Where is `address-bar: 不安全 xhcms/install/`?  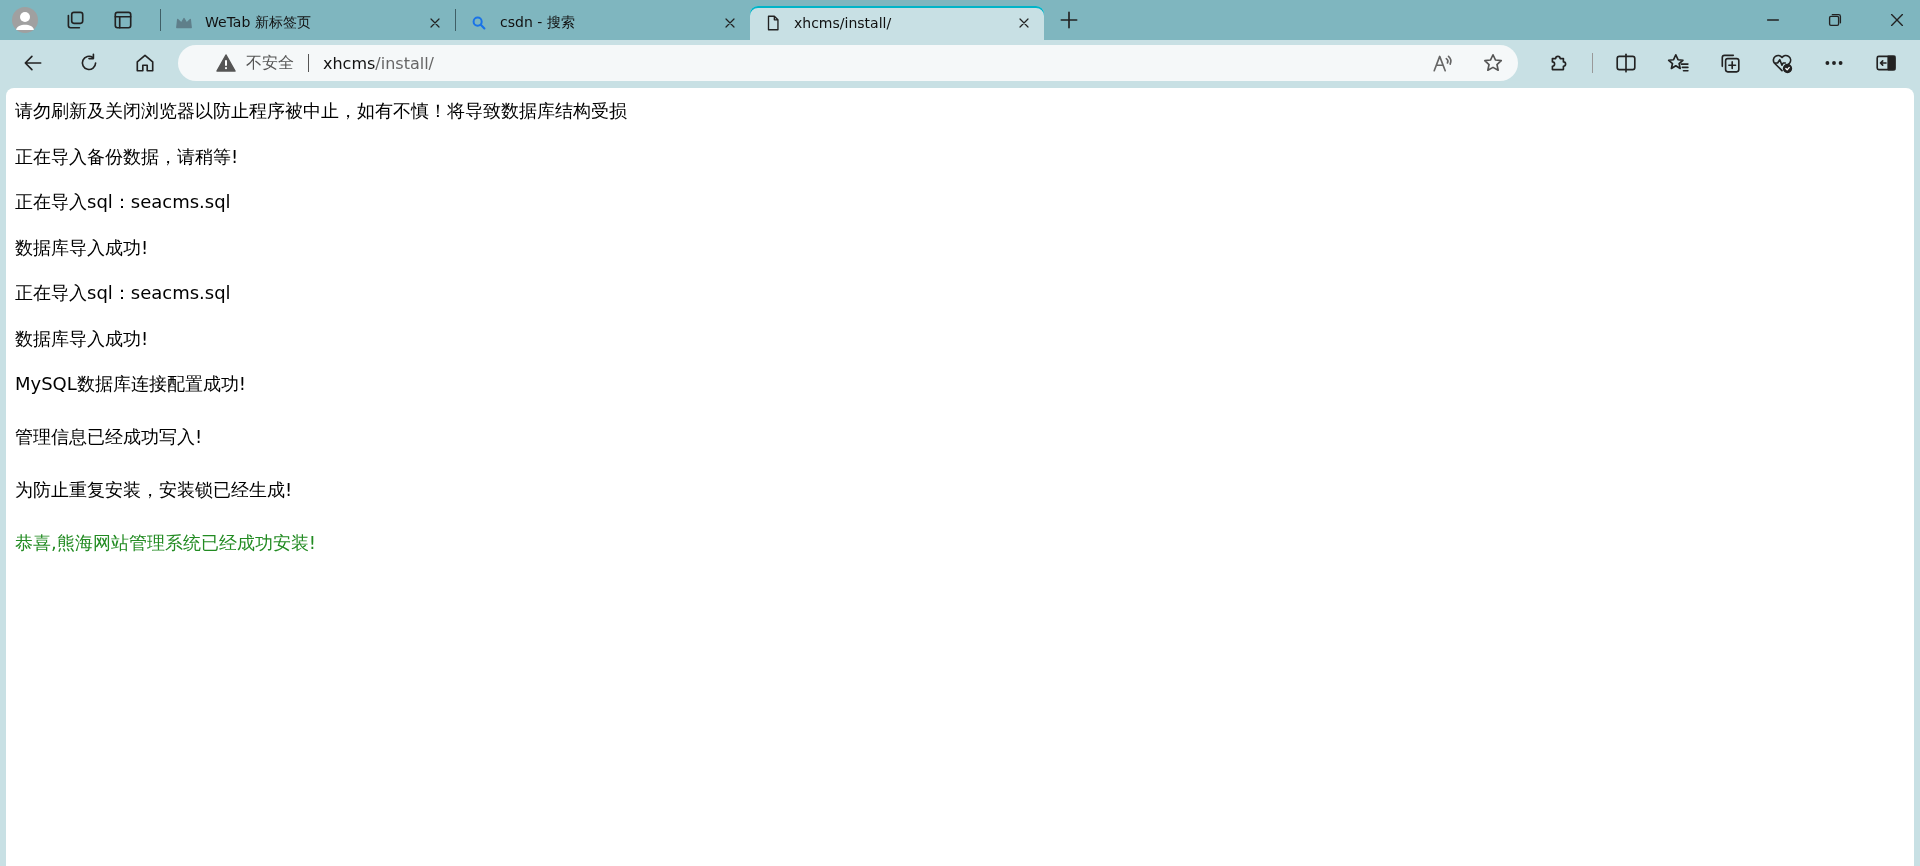
address-bar: 不安全 xhcms/install/ is located at coordinates (848, 63).